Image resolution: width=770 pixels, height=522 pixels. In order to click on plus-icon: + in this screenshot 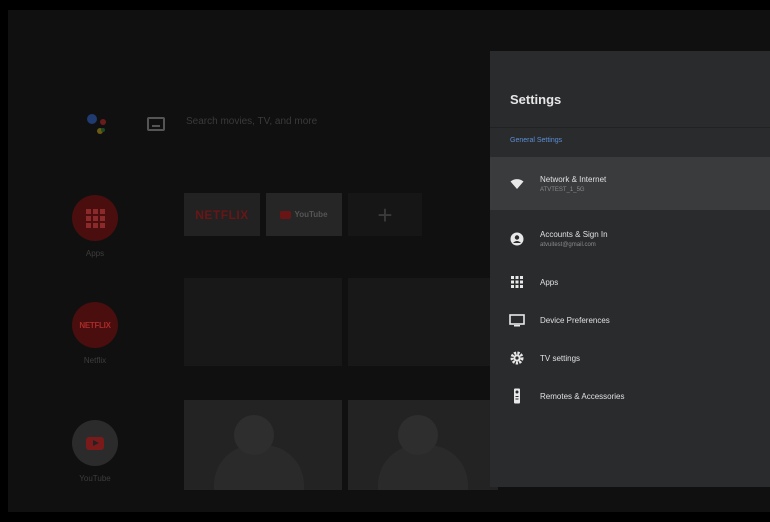, I will do `click(385, 214)`.